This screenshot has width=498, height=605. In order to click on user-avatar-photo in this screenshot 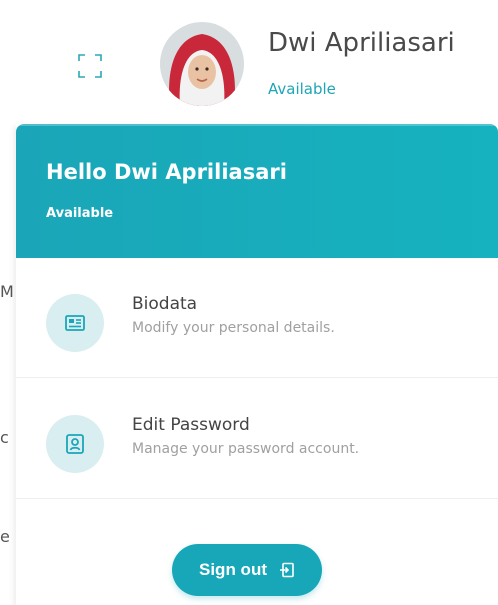, I will do `click(202, 64)`.